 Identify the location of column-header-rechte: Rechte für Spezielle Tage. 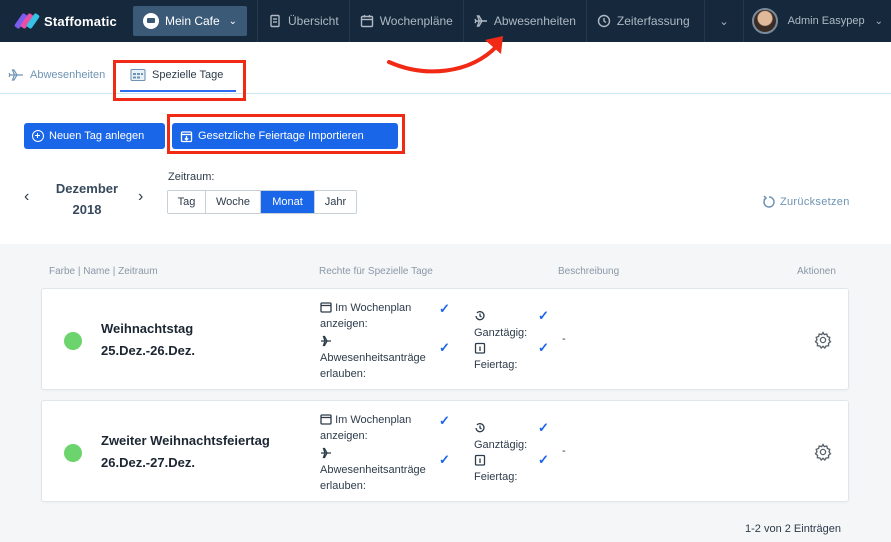
(376, 271).